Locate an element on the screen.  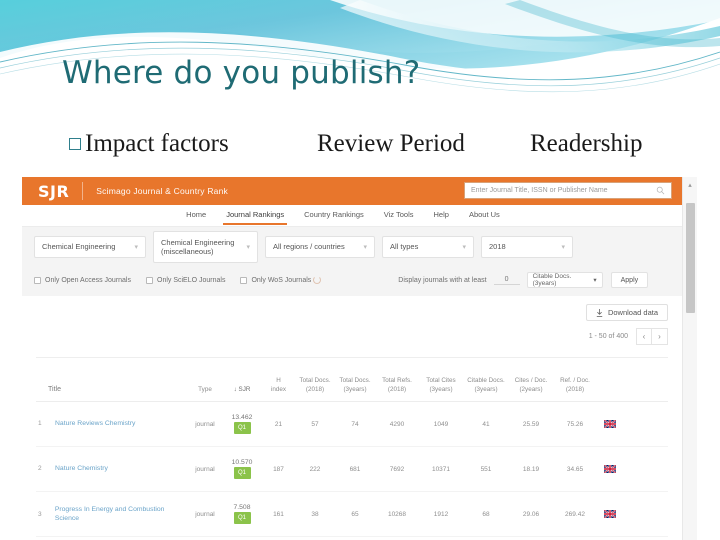
column-header-sjr: ↓ SJR is located at coordinates (242, 394).